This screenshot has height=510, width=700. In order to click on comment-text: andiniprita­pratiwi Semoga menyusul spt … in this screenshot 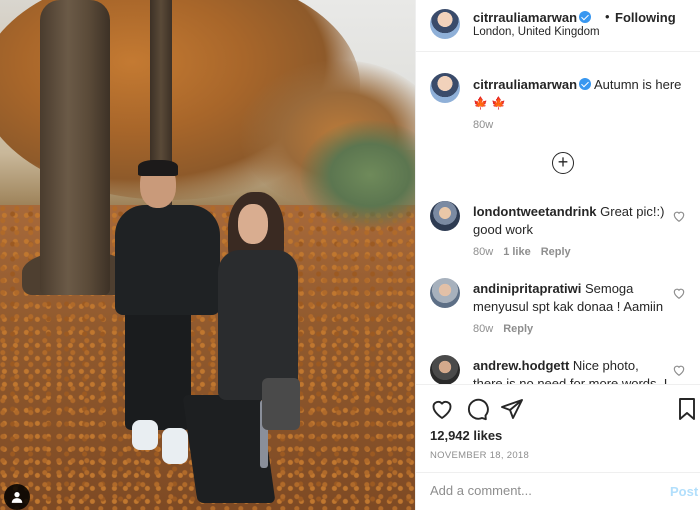, I will do `click(572, 298)`.